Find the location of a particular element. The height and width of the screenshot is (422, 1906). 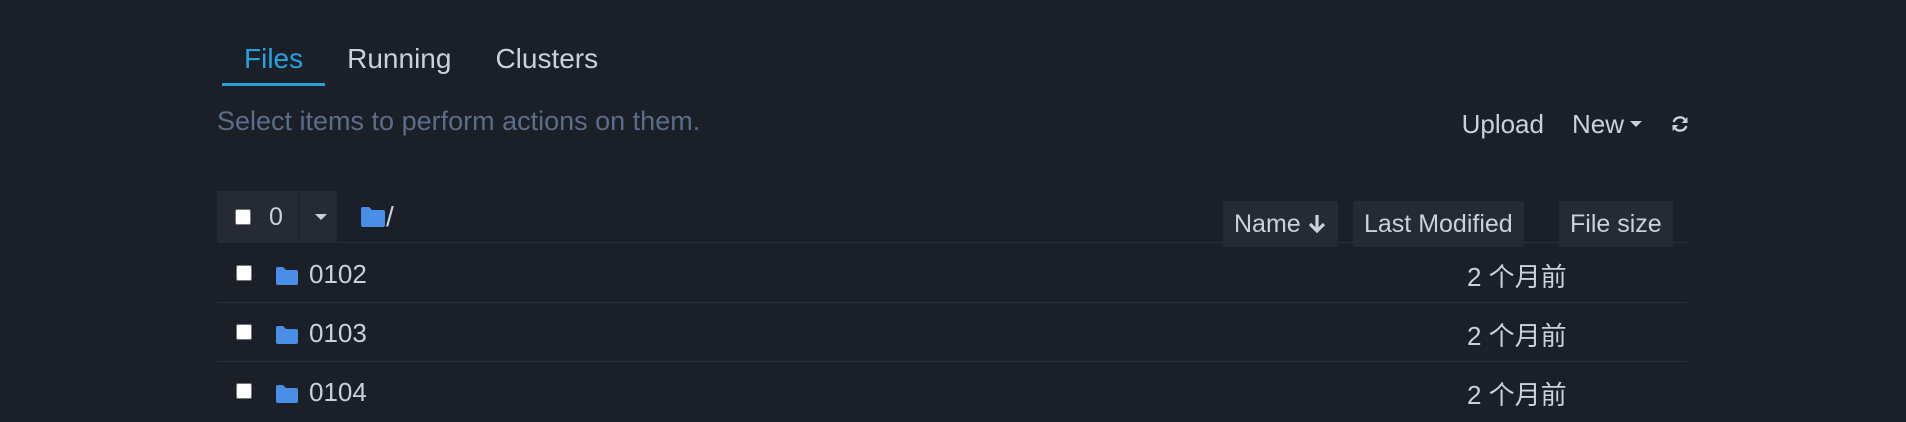

refresh-icon is located at coordinates (1680, 124).